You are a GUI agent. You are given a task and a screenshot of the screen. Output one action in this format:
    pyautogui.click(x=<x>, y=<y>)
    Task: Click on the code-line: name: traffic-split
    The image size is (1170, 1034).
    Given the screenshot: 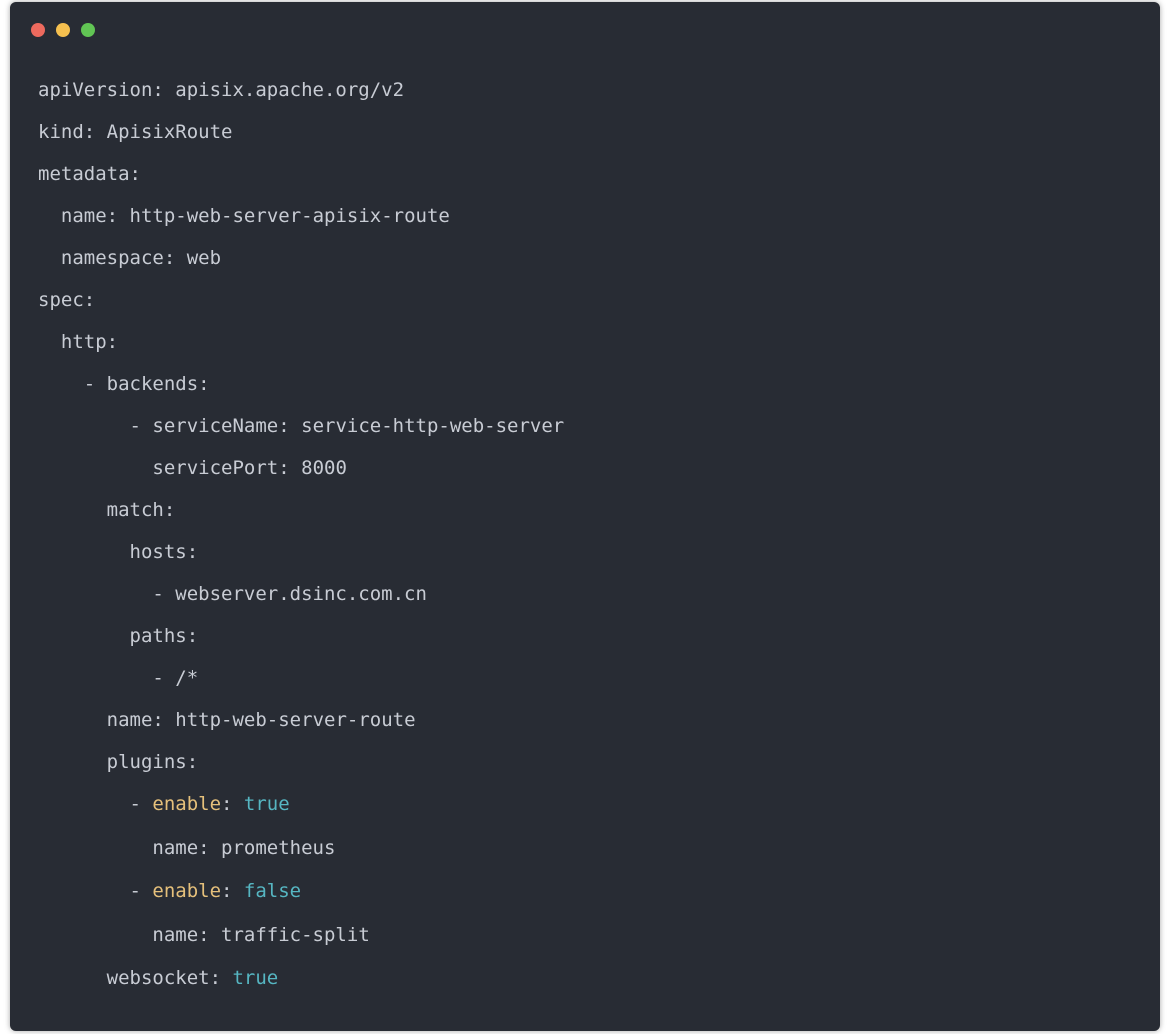 What is the action you would take?
    pyautogui.click(x=589, y=936)
    